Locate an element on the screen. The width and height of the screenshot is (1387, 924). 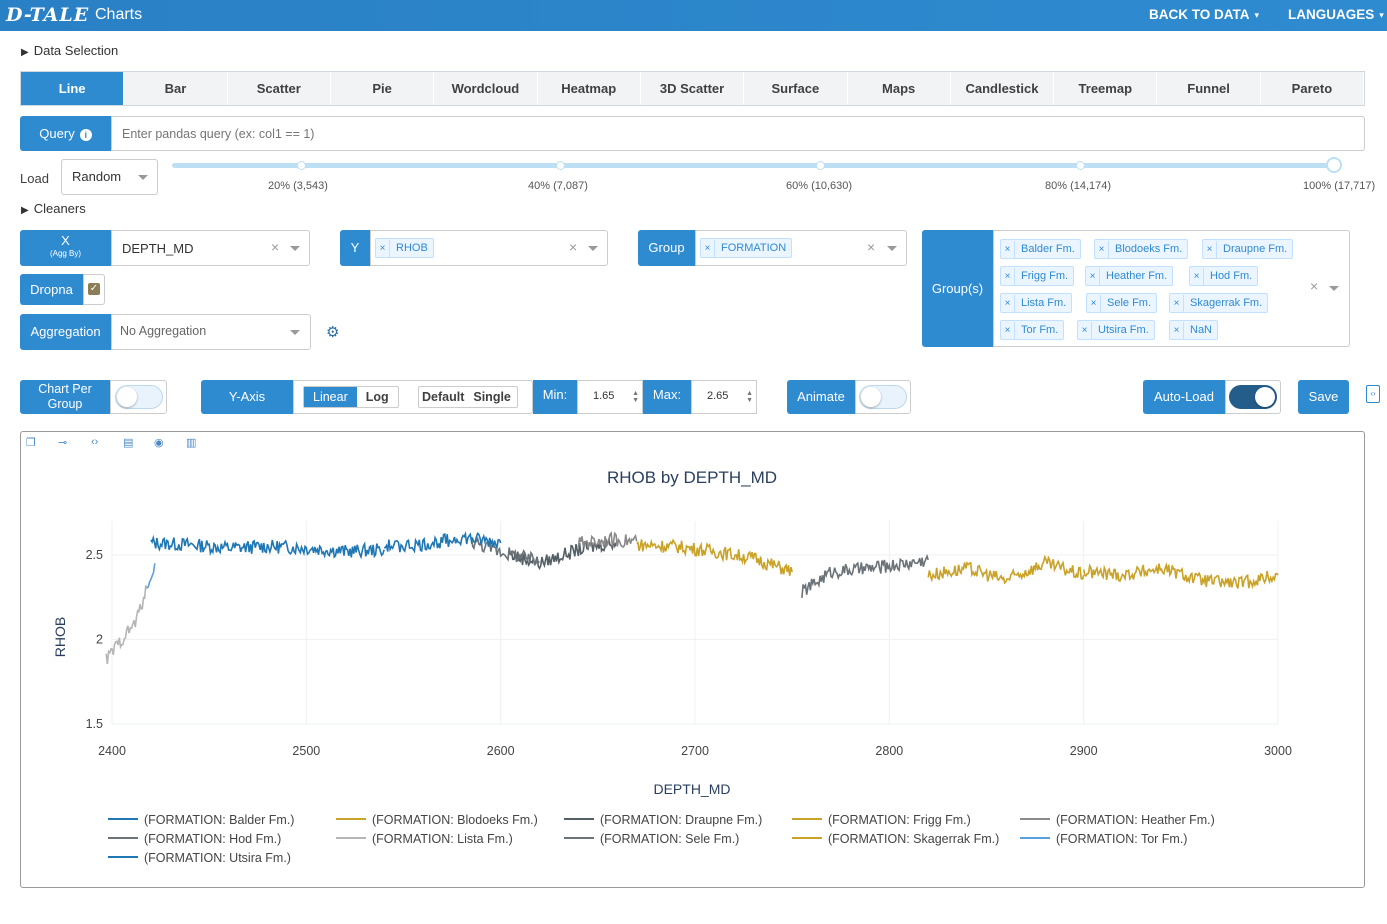
checkmark-icon: ✓ is located at coordinates (94, 289).